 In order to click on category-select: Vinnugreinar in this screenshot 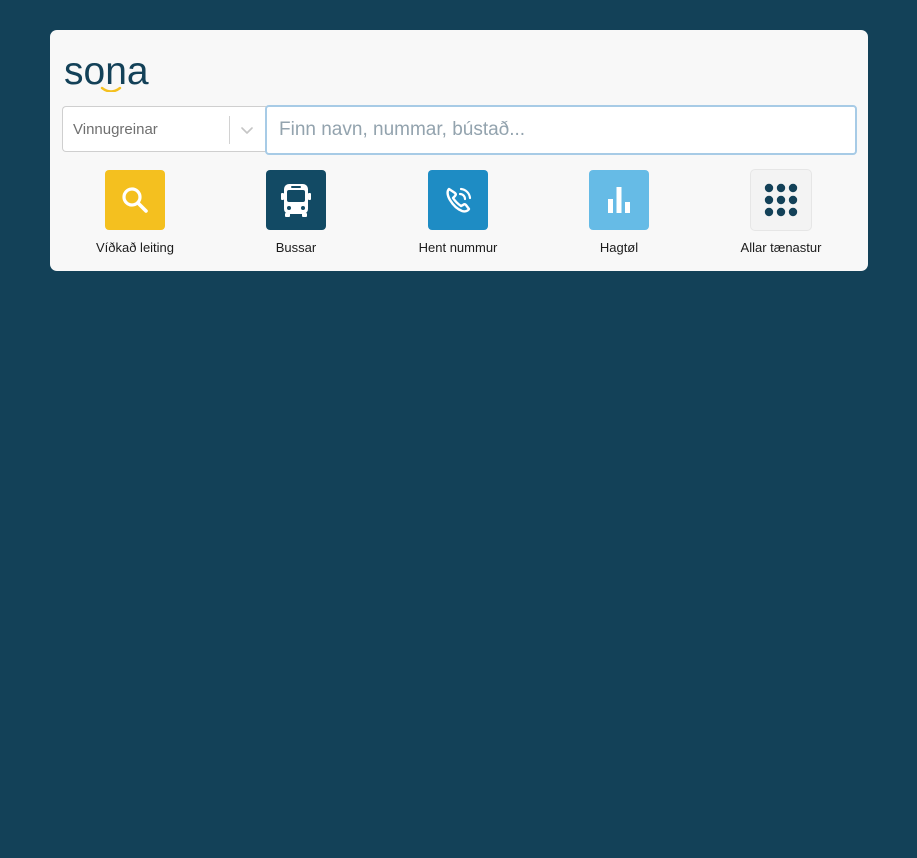, I will do `click(164, 129)`.